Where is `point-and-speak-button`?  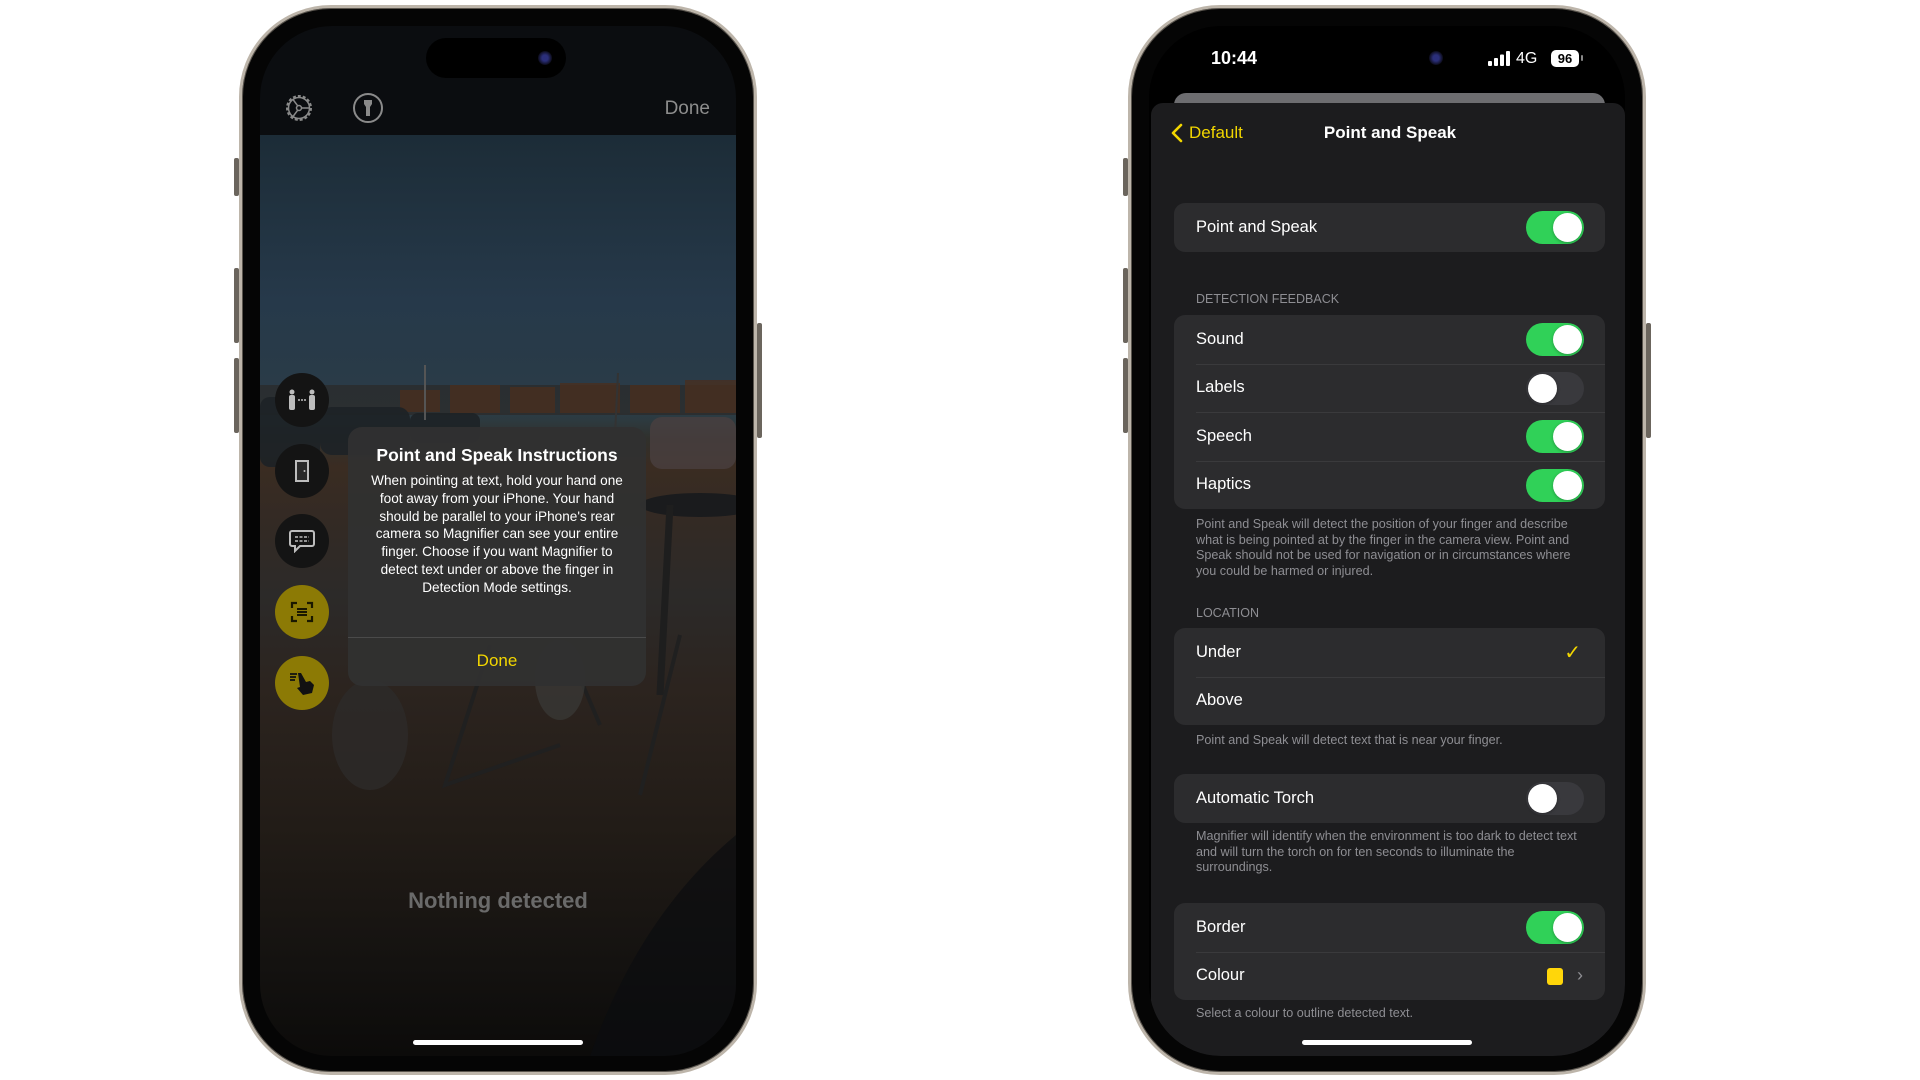
point-and-speak-button is located at coordinates (302, 683).